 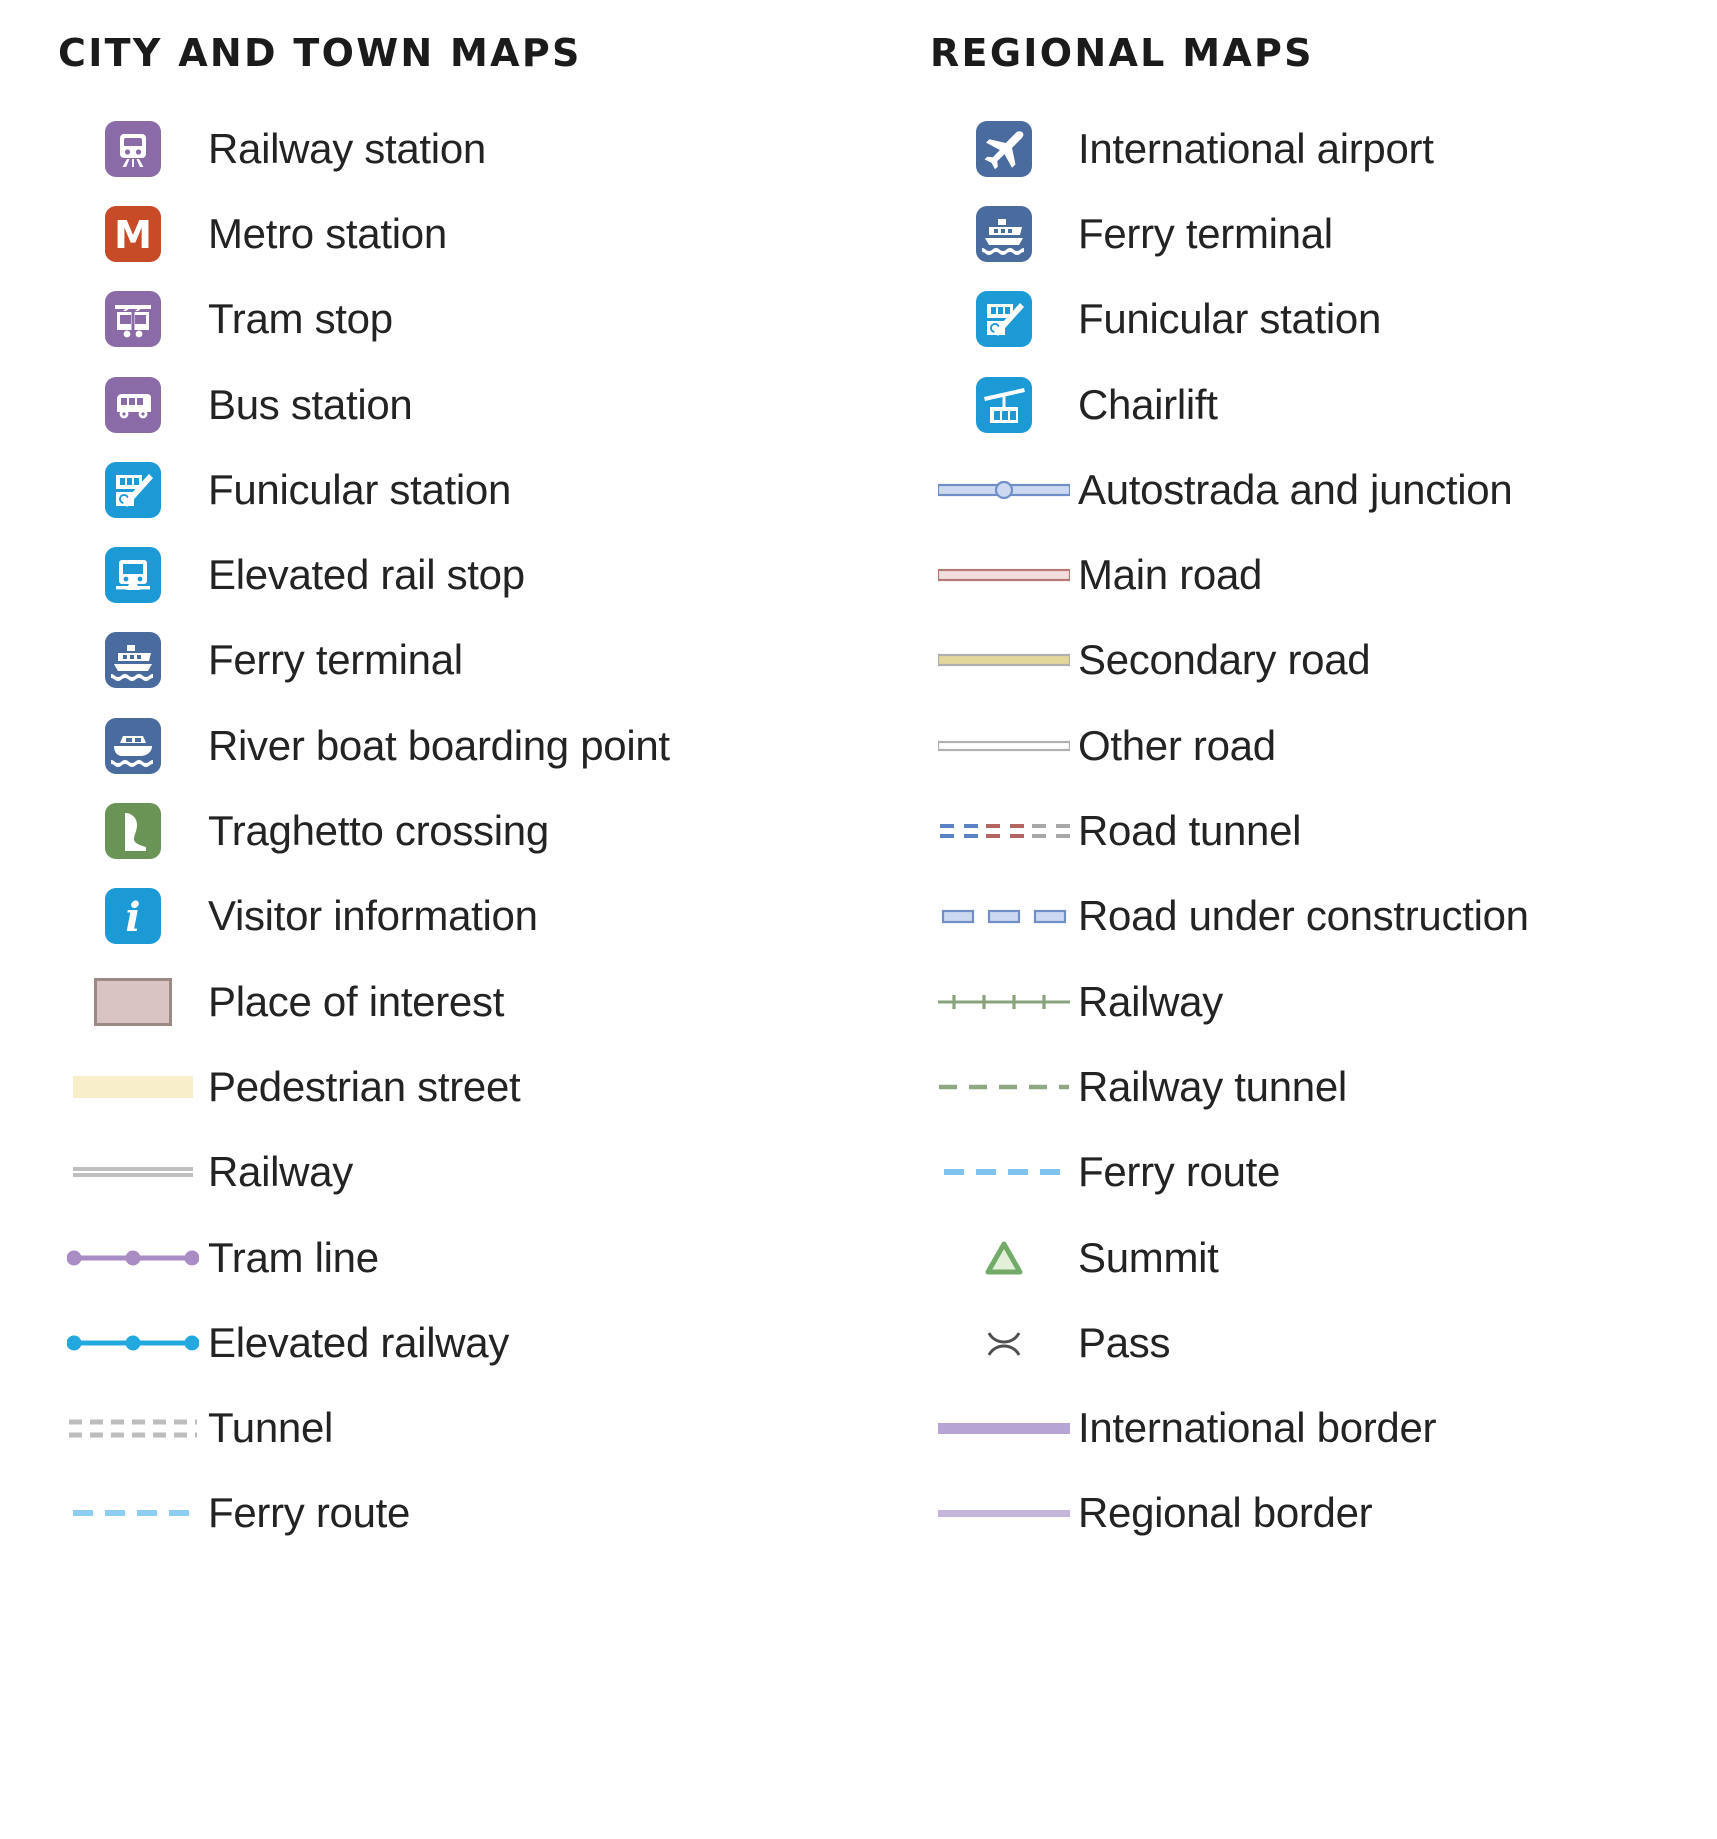 What do you see at coordinates (1170, 575) in the screenshot?
I see `legend-label: Main road` at bounding box center [1170, 575].